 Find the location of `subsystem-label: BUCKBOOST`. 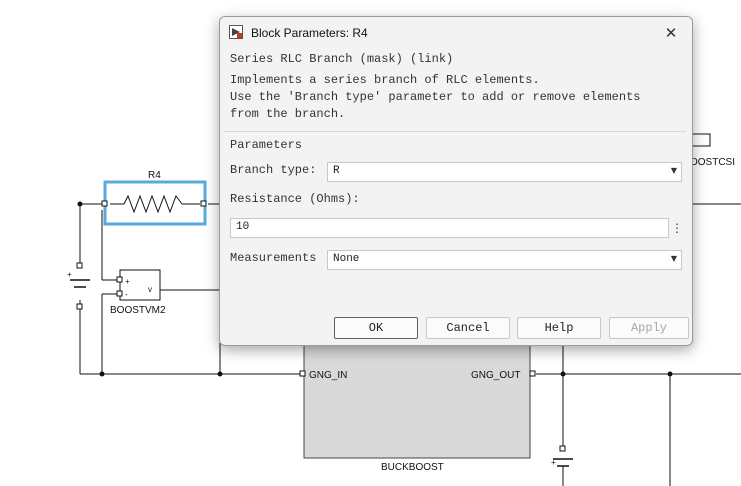

subsystem-label: BUCKBOOST is located at coordinates (412, 467).